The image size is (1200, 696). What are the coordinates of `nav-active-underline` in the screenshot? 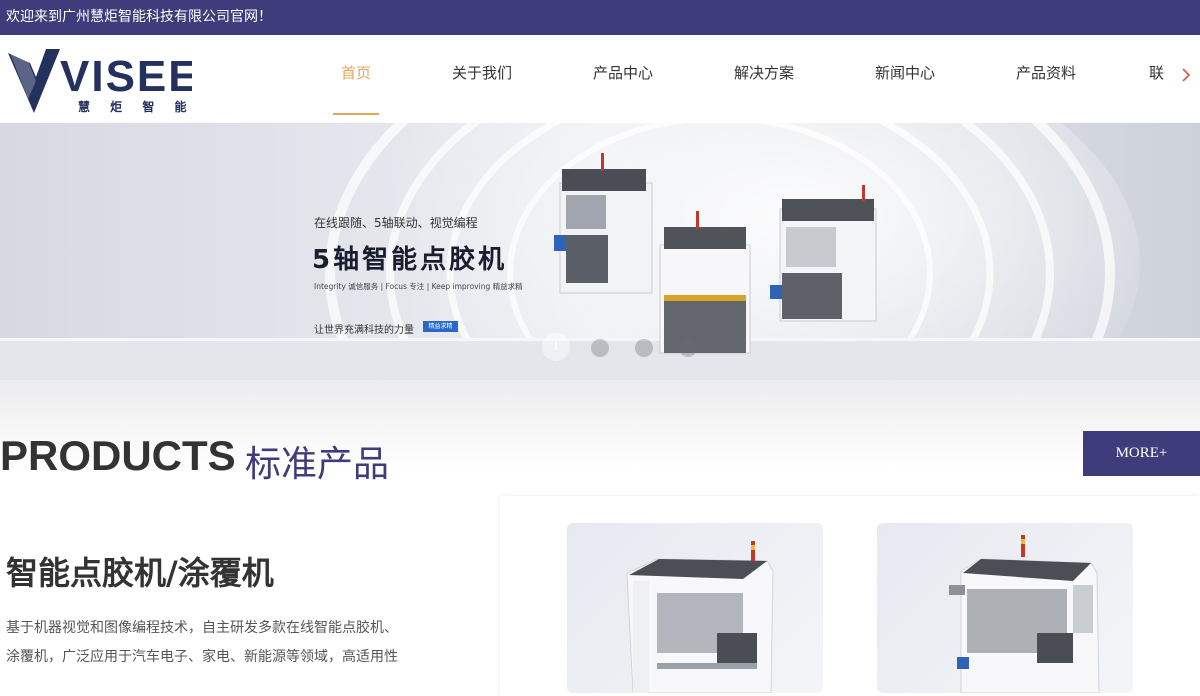 It's located at (356, 114).